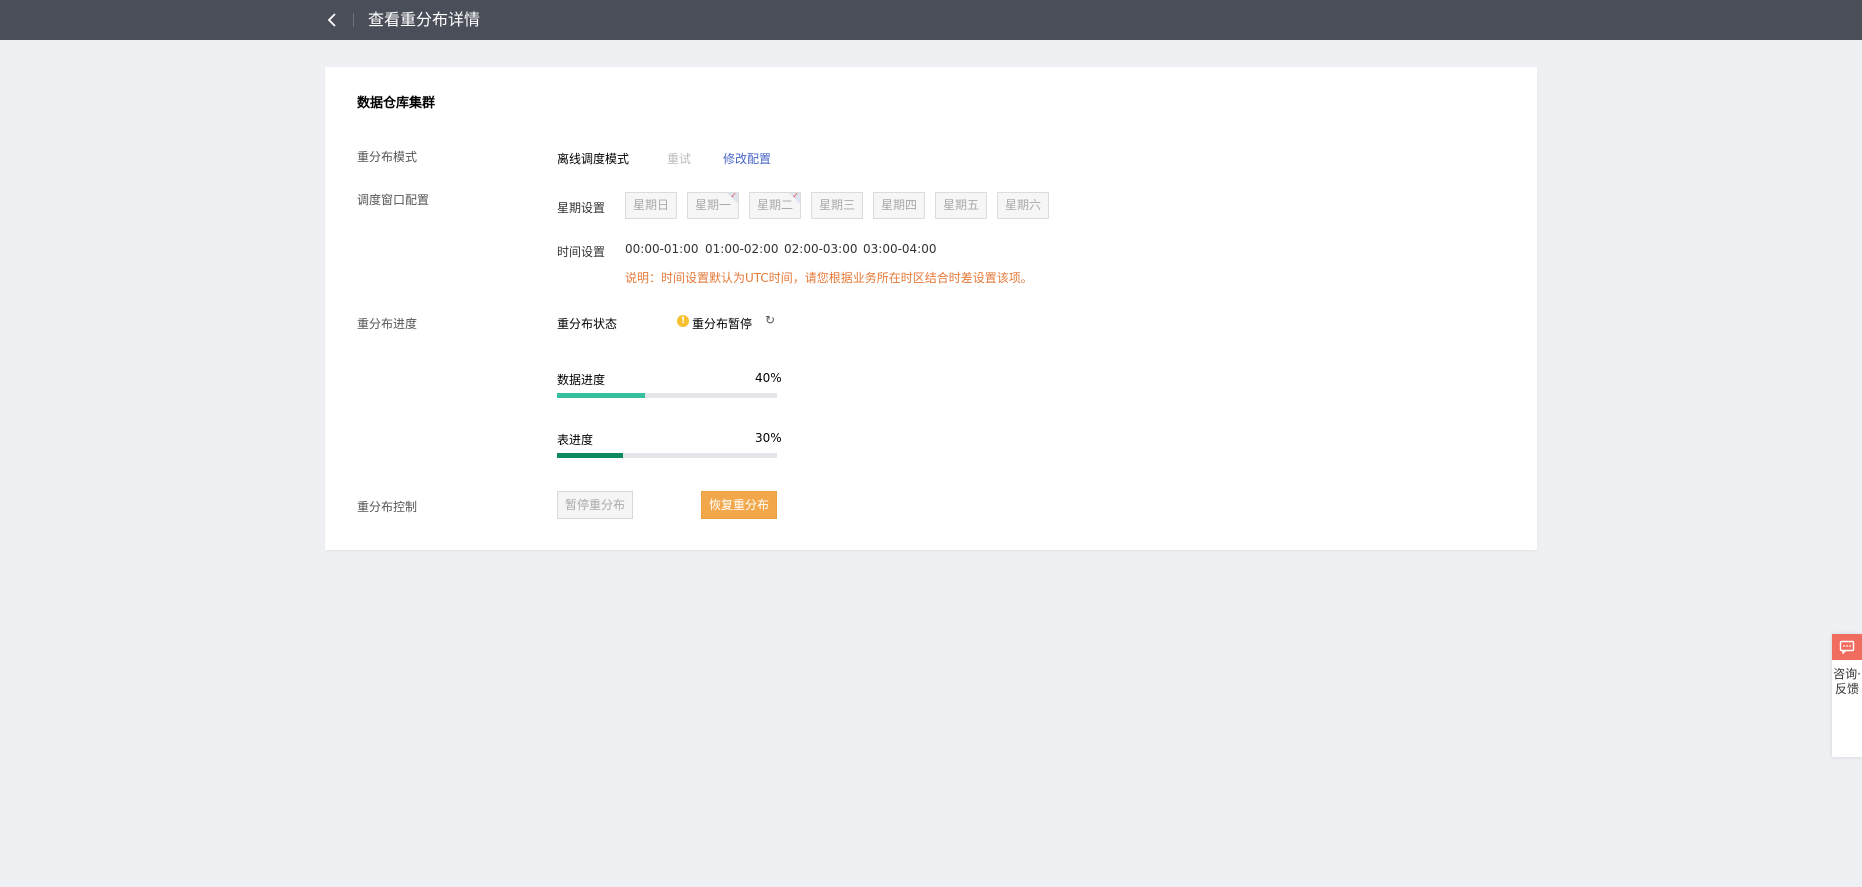 This screenshot has height=887, width=1862. I want to click on day-chip-wednesday: 星期三, so click(837, 205).